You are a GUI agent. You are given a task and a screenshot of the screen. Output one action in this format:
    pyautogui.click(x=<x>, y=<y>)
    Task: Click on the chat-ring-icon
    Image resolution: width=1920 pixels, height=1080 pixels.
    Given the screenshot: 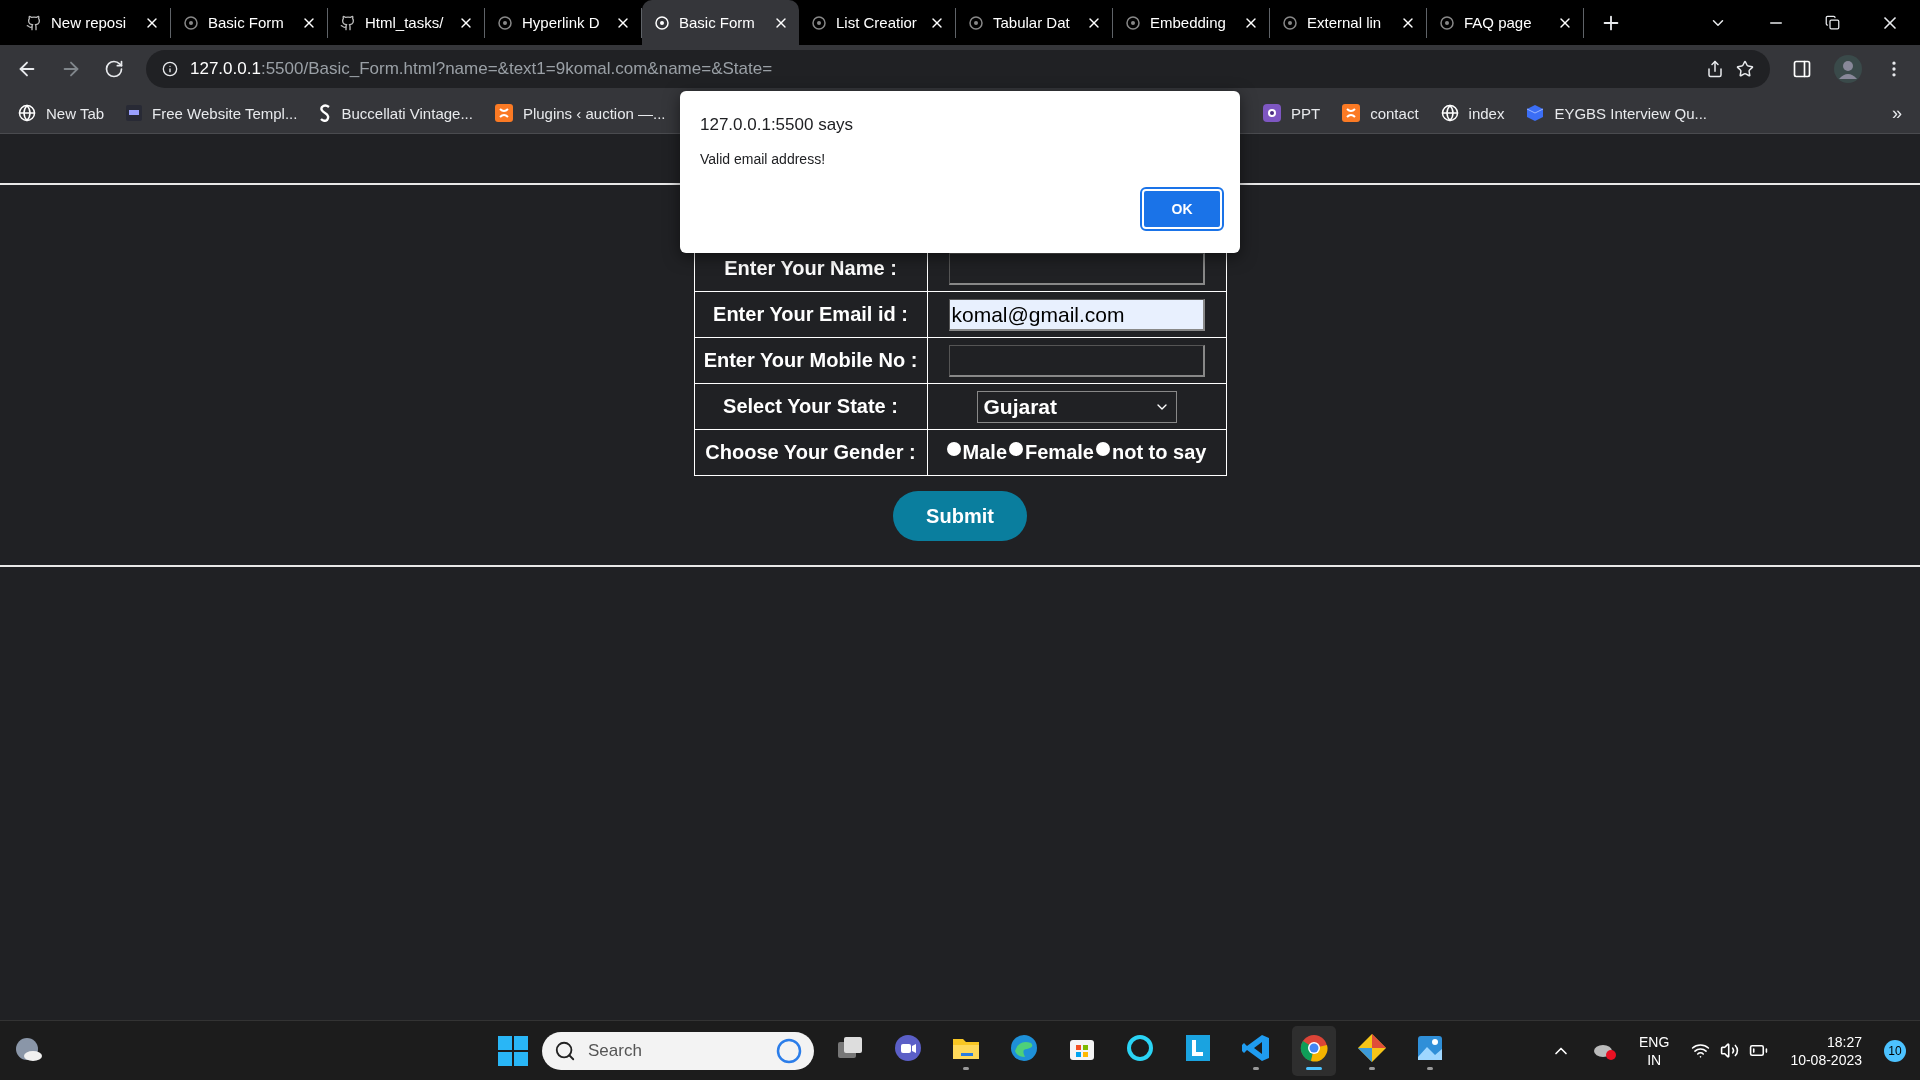 What is the action you would take?
    pyautogui.click(x=789, y=1051)
    